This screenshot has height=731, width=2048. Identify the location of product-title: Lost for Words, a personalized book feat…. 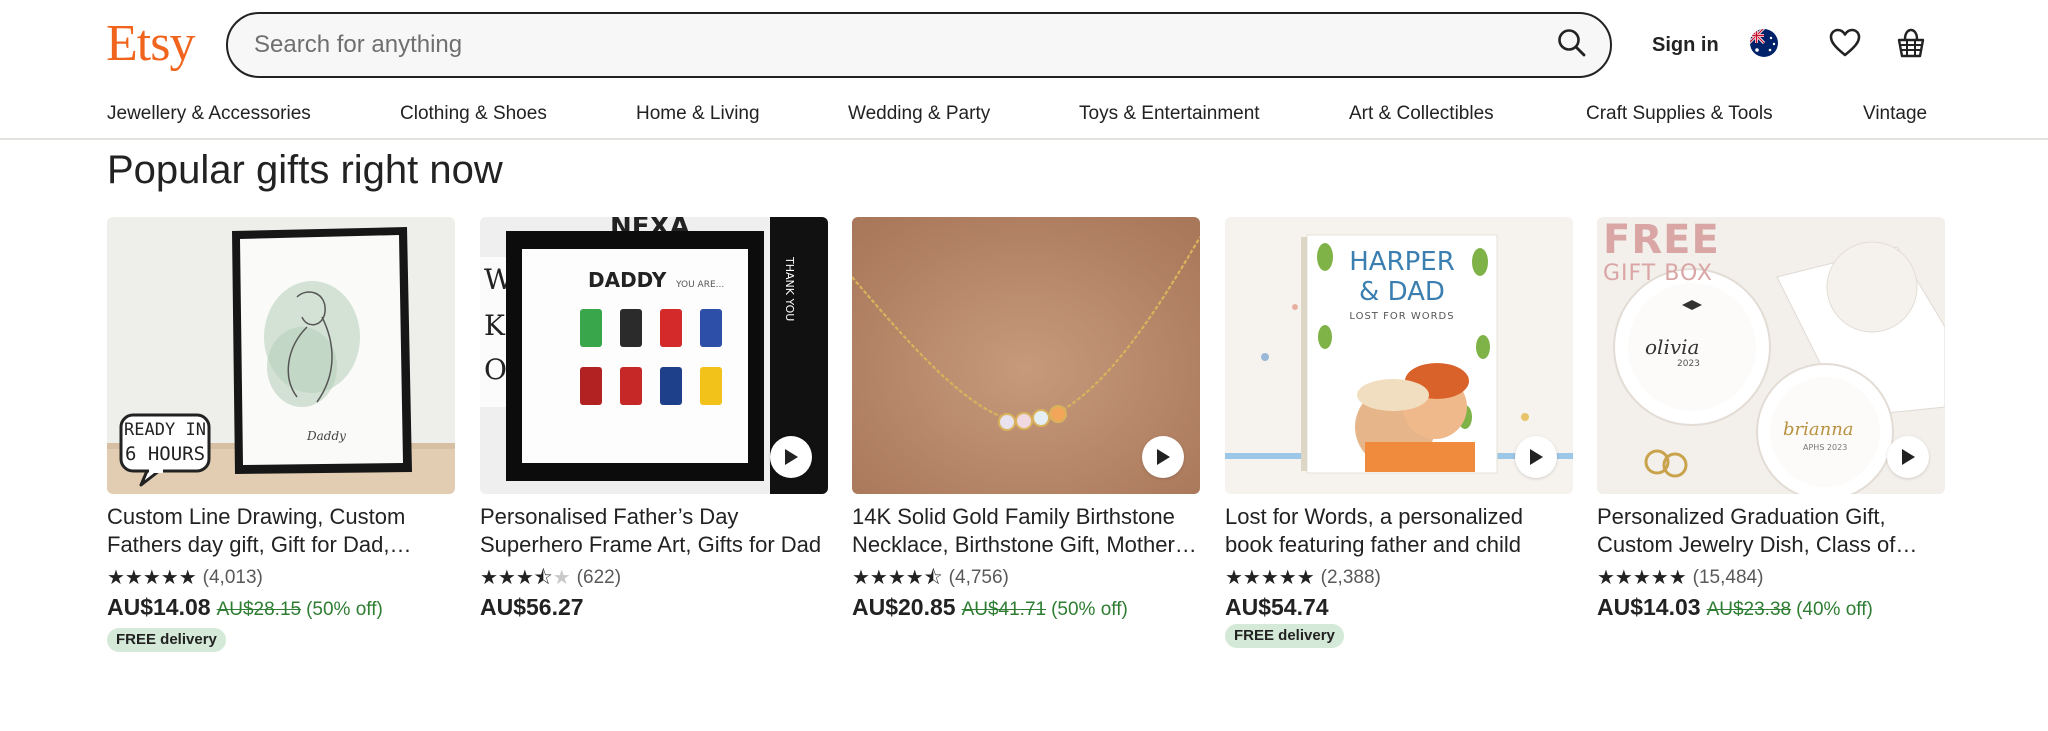
(1399, 531).